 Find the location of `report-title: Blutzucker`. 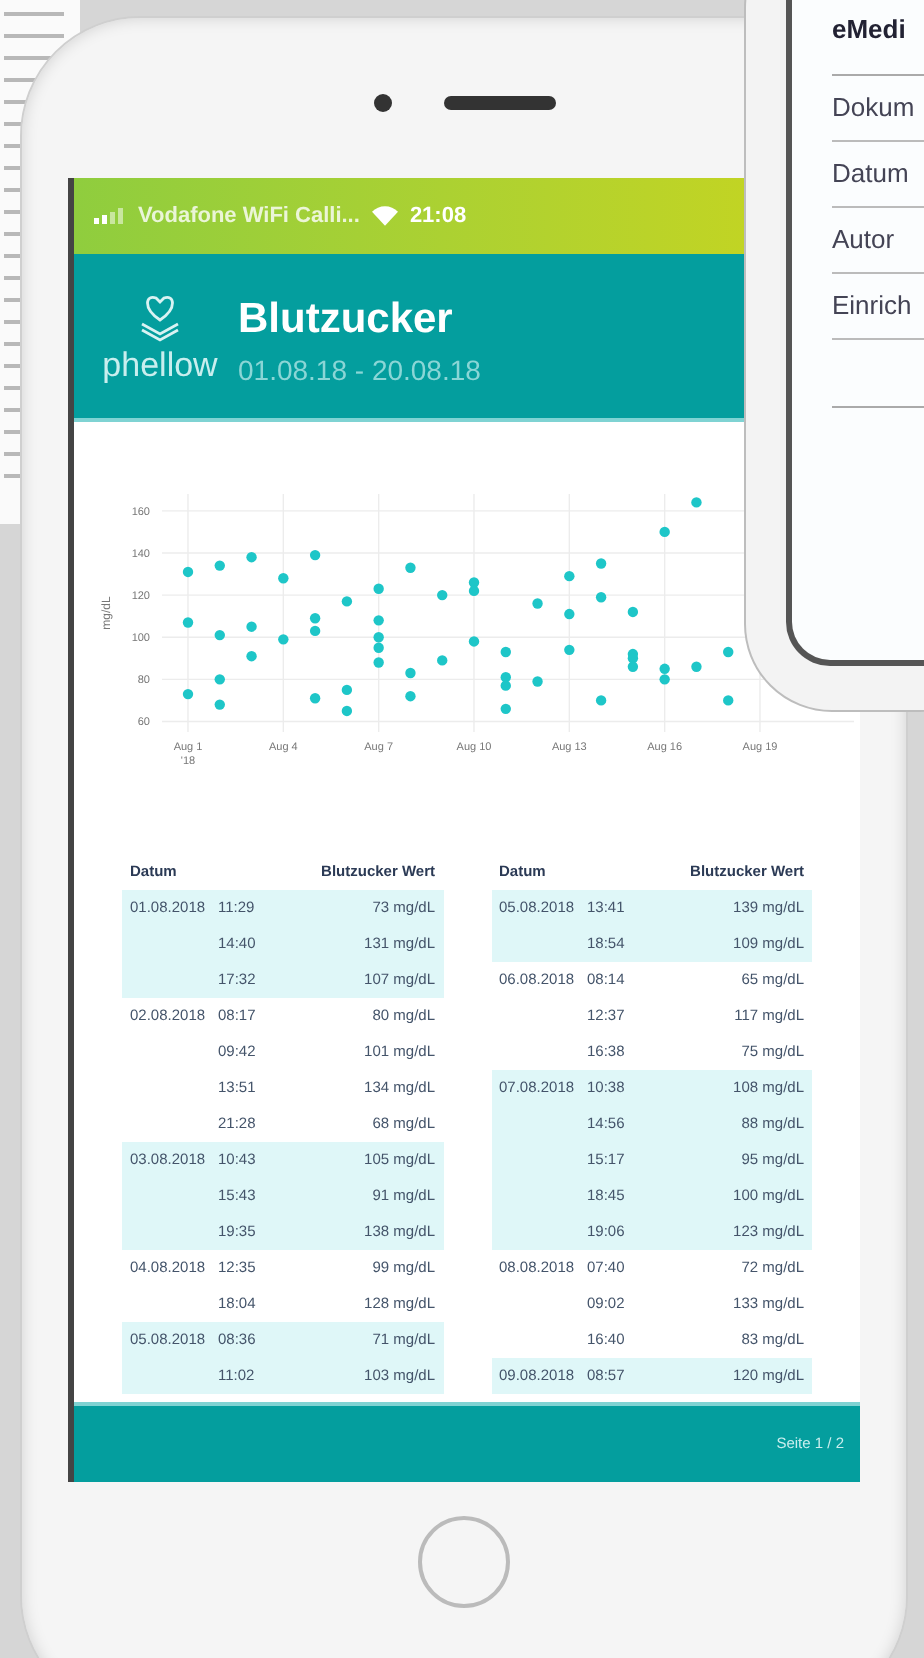

report-title: Blutzucker is located at coordinates (346, 318).